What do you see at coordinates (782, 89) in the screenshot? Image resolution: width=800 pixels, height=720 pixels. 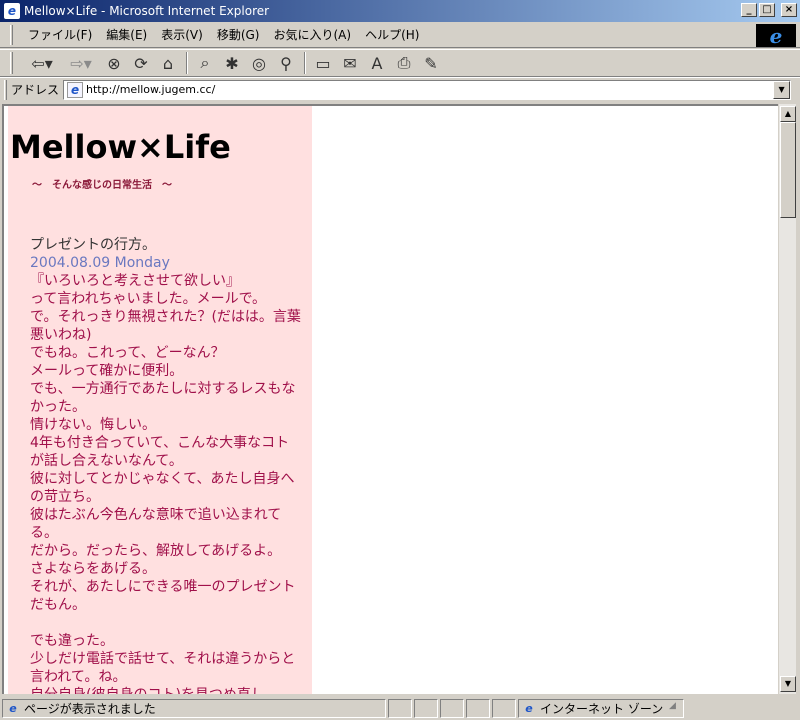 I see `address-dropdown-button: ▼` at bounding box center [782, 89].